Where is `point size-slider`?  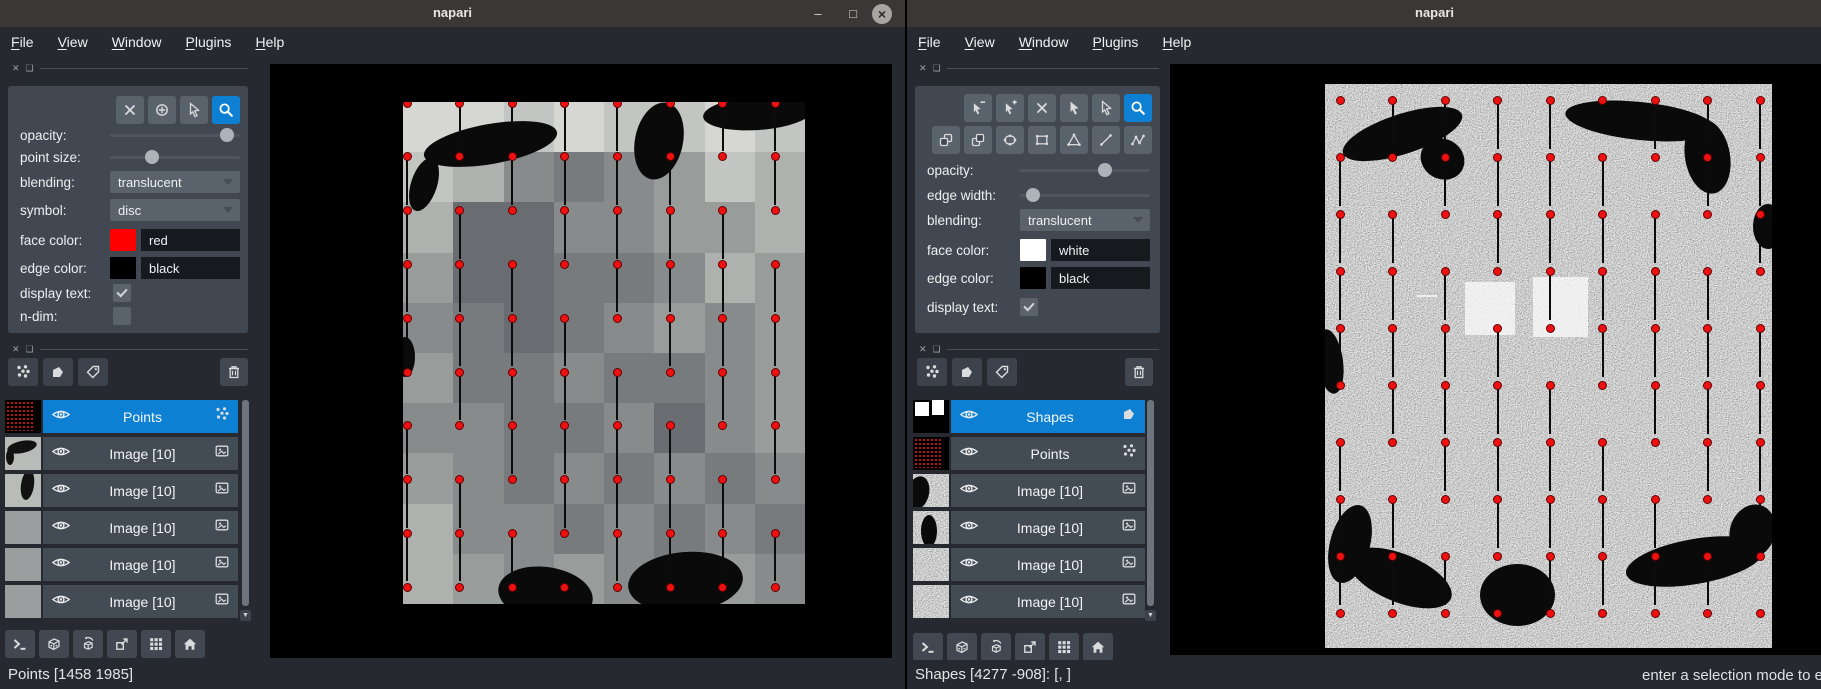
point size-slider is located at coordinates (175, 157).